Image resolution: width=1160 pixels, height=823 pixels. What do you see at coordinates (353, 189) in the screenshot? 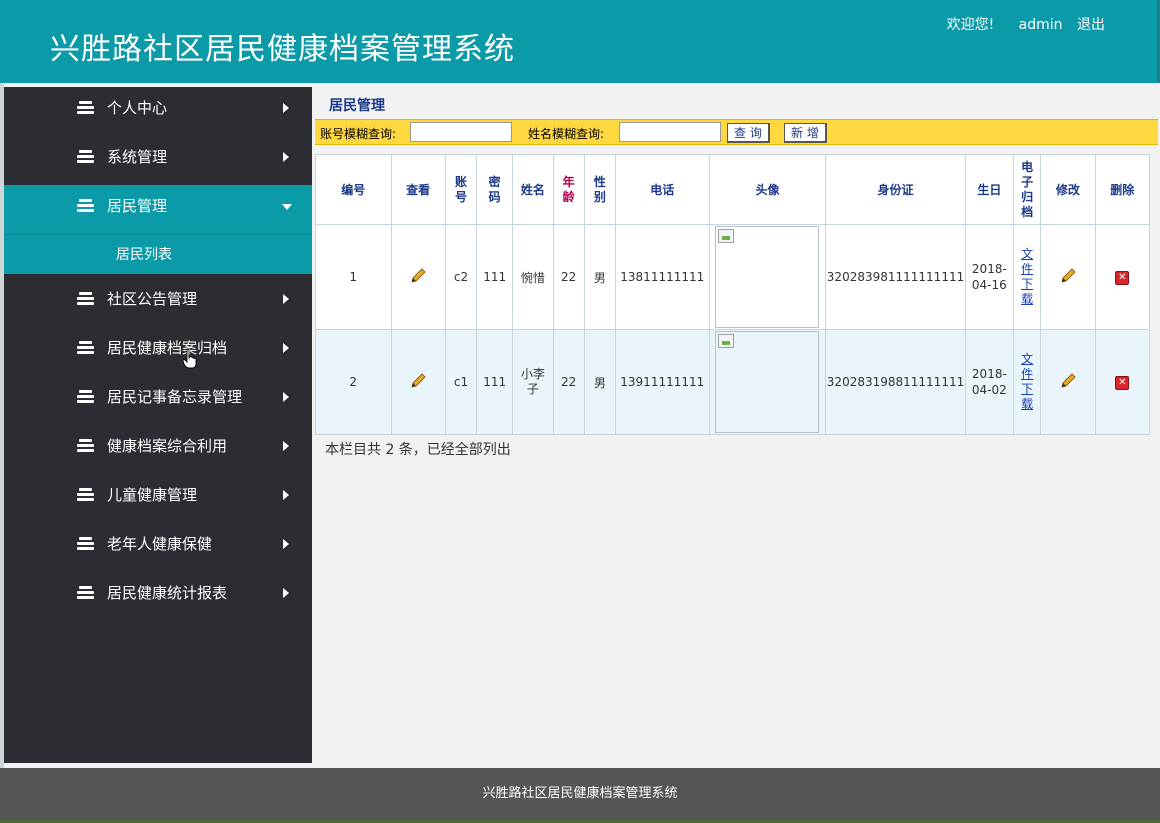
I see `column-header: 编号` at bounding box center [353, 189].